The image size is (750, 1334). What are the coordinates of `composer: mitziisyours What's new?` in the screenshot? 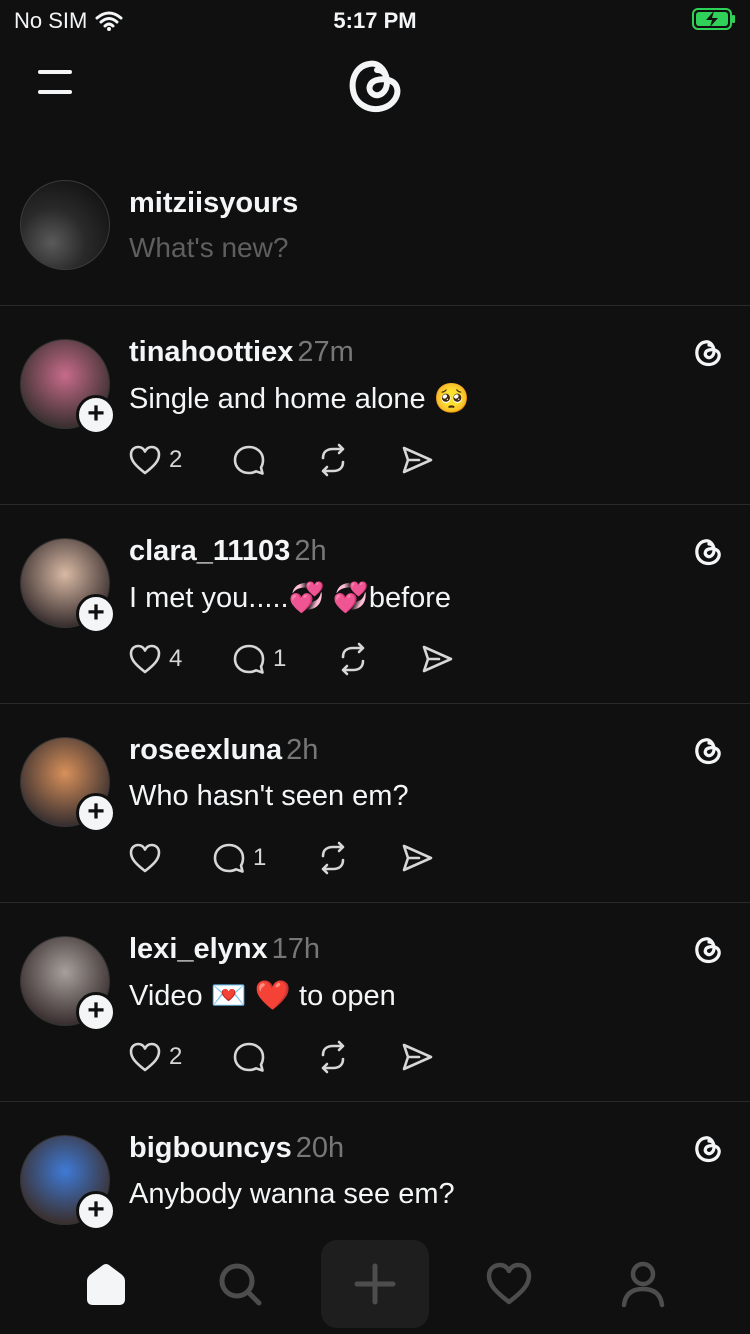 It's located at (375, 233).